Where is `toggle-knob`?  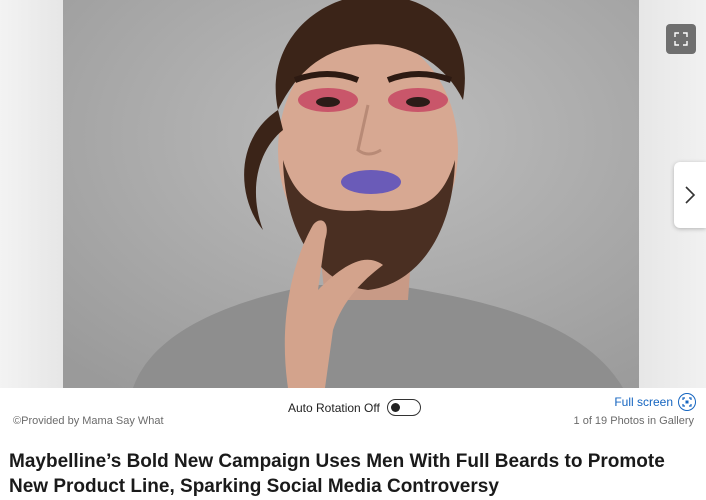
toggle-knob is located at coordinates (395, 407).